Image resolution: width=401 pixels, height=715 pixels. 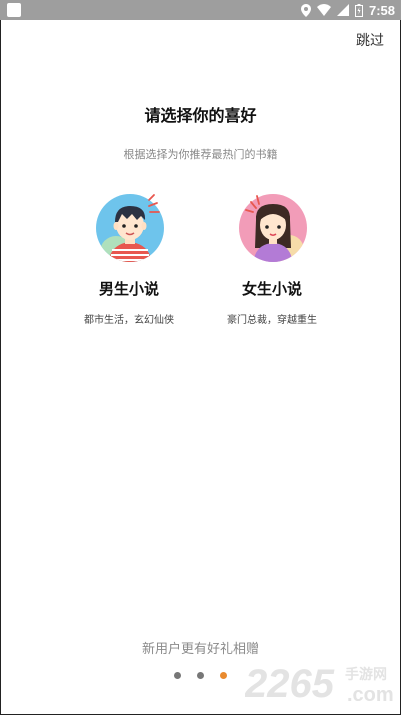 I want to click on status-bar: 7:58, so click(x=200, y=10).